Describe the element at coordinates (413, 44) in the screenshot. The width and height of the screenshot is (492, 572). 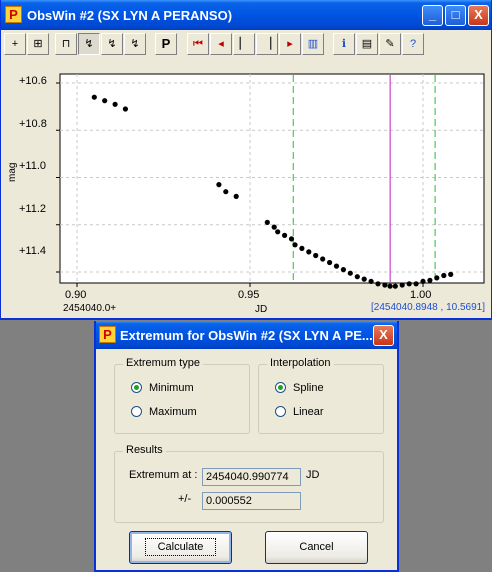
I see `help-icon: ?` at that location.